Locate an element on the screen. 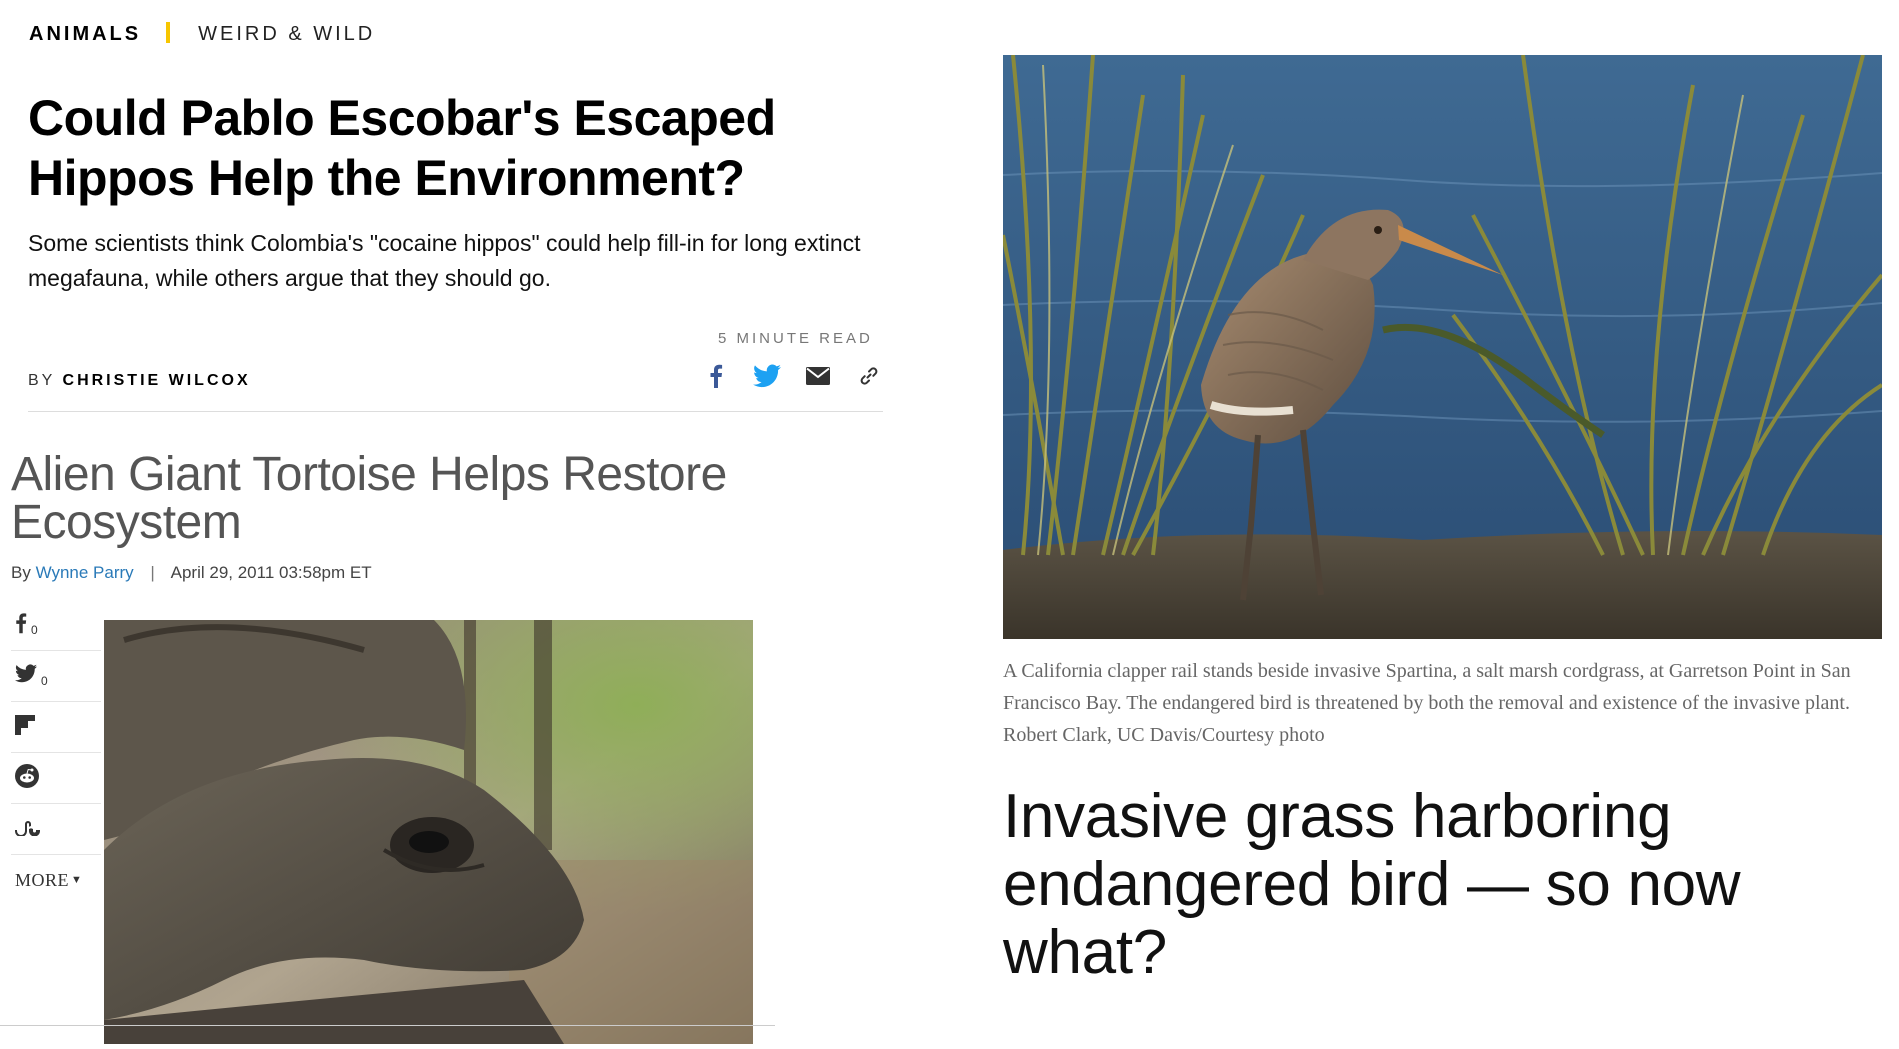  byline-prefix-2: By is located at coordinates (21, 572).